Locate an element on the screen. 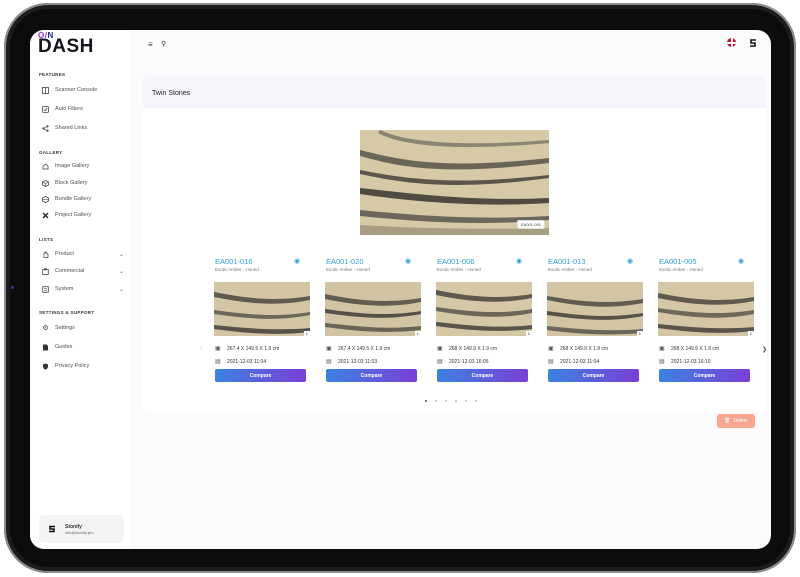 The width and height of the screenshot is (800, 577). delete-button: 🗑 Delete is located at coordinates (736, 421).